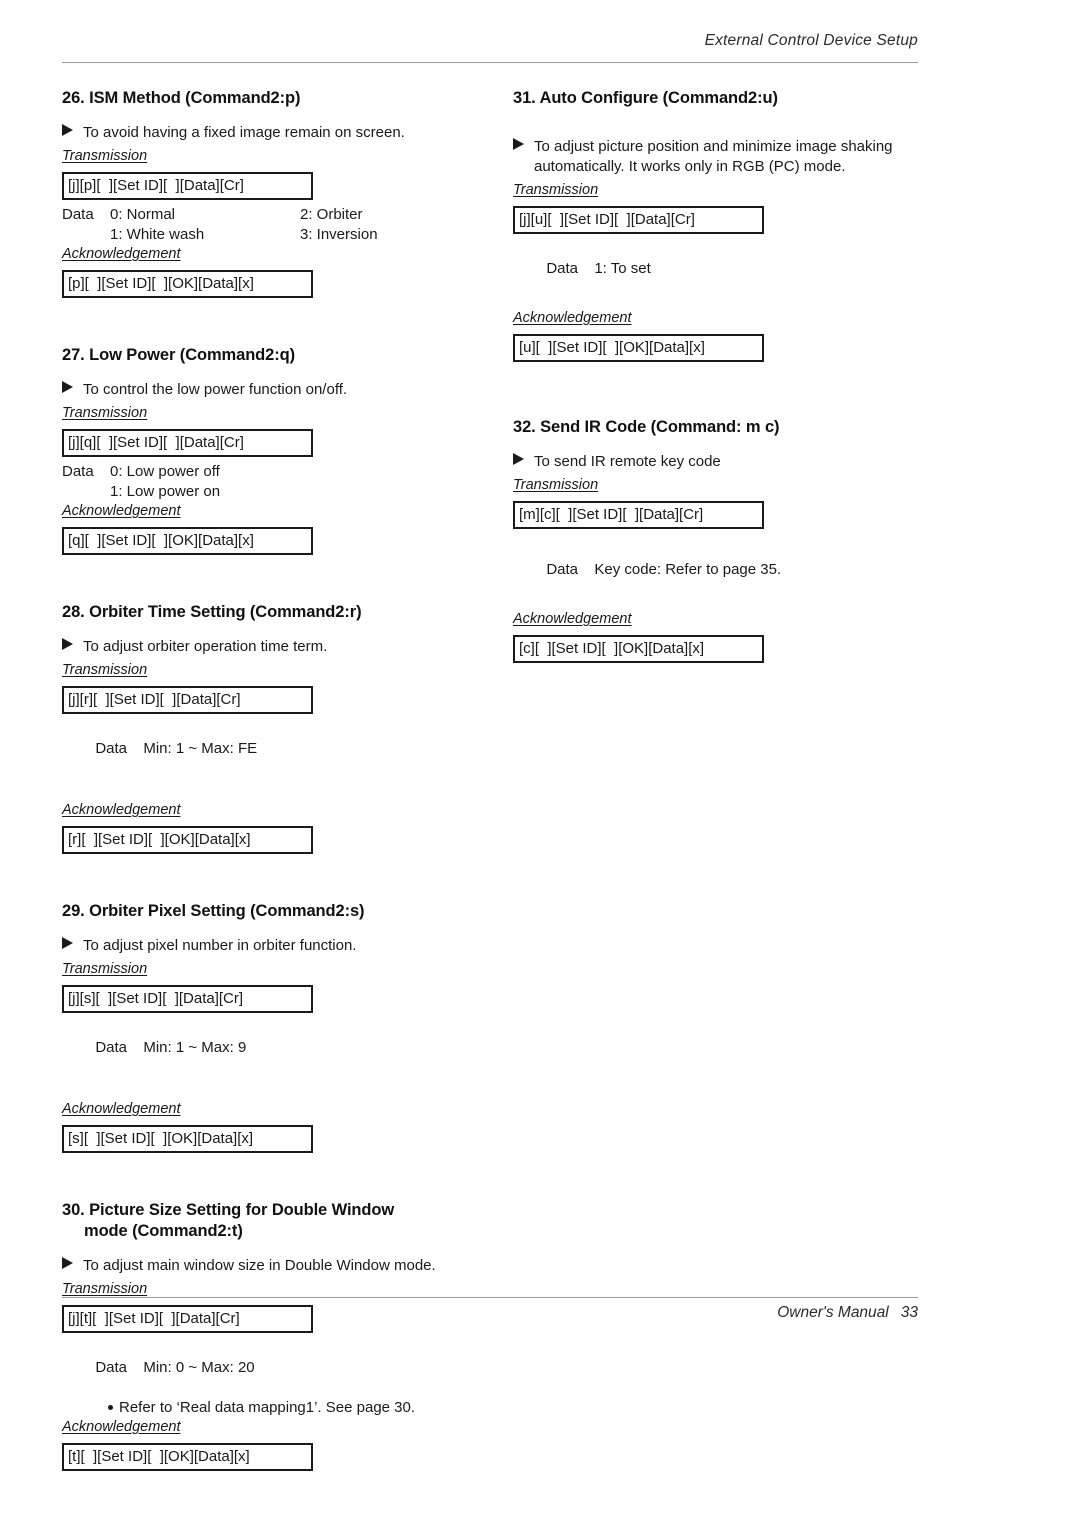 The image size is (1080, 1528). I want to click on section-28-transmission-code: [j][r][ ][Set ID][ ][Data][Cr], so click(187, 700).